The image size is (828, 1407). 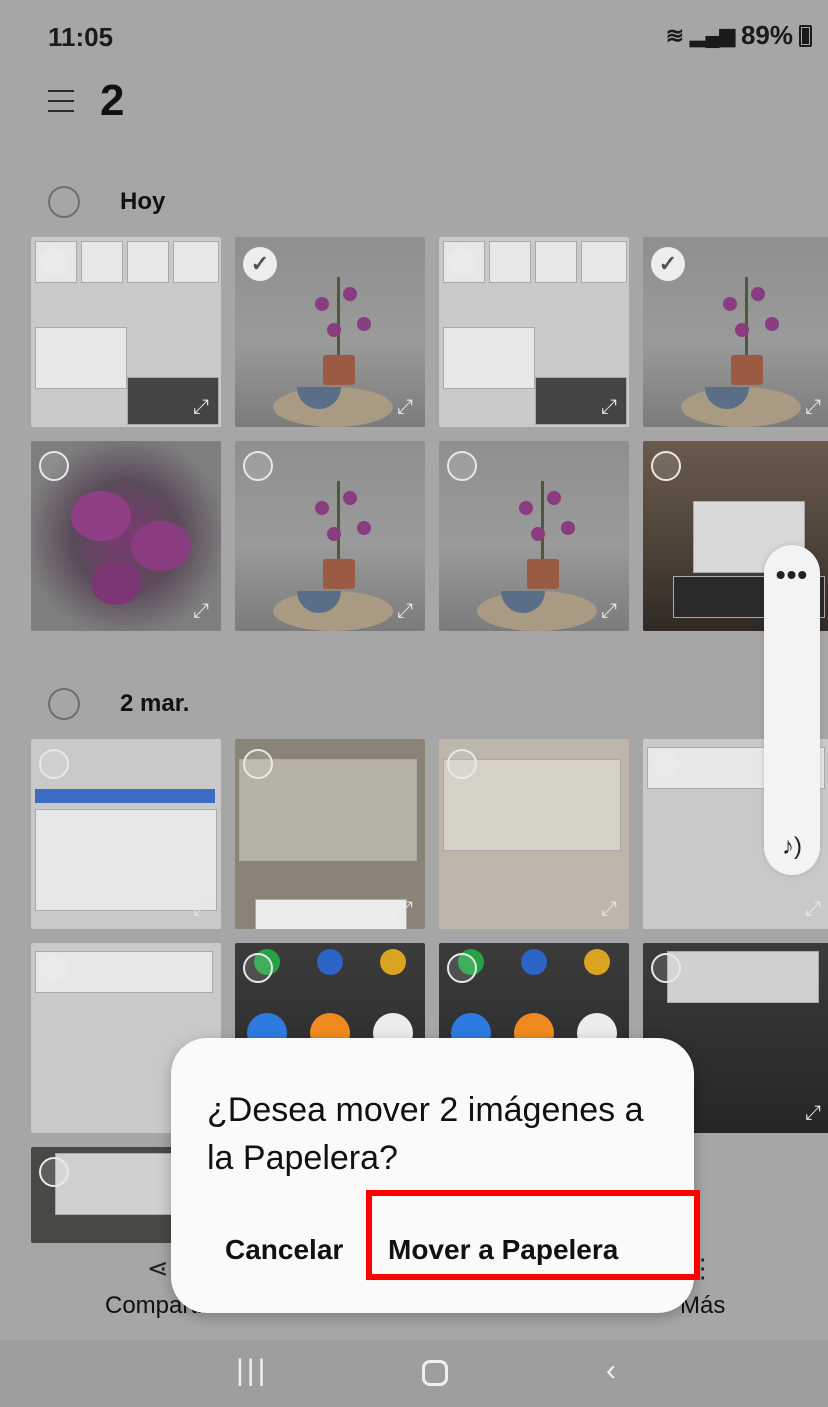 What do you see at coordinates (155, 703) in the screenshot?
I see `section-label: 2 mar.` at bounding box center [155, 703].